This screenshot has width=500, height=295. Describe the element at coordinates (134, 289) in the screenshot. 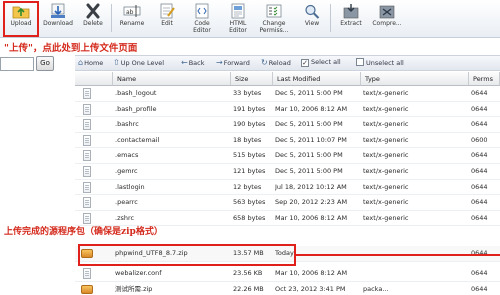

I see `file-name: 测试所需.zip` at that location.